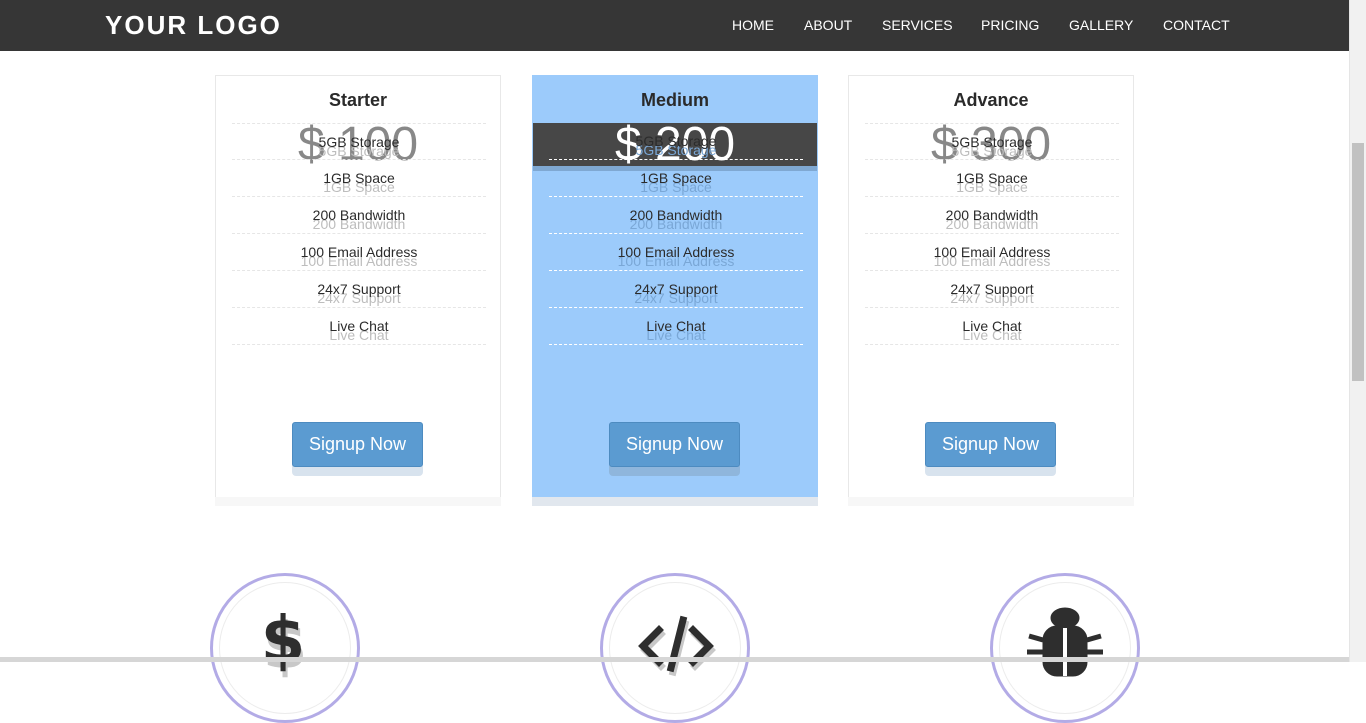 This screenshot has height=723, width=1366. Describe the element at coordinates (1010, 25) in the screenshot. I see `nav-pricing: PRICING` at that location.